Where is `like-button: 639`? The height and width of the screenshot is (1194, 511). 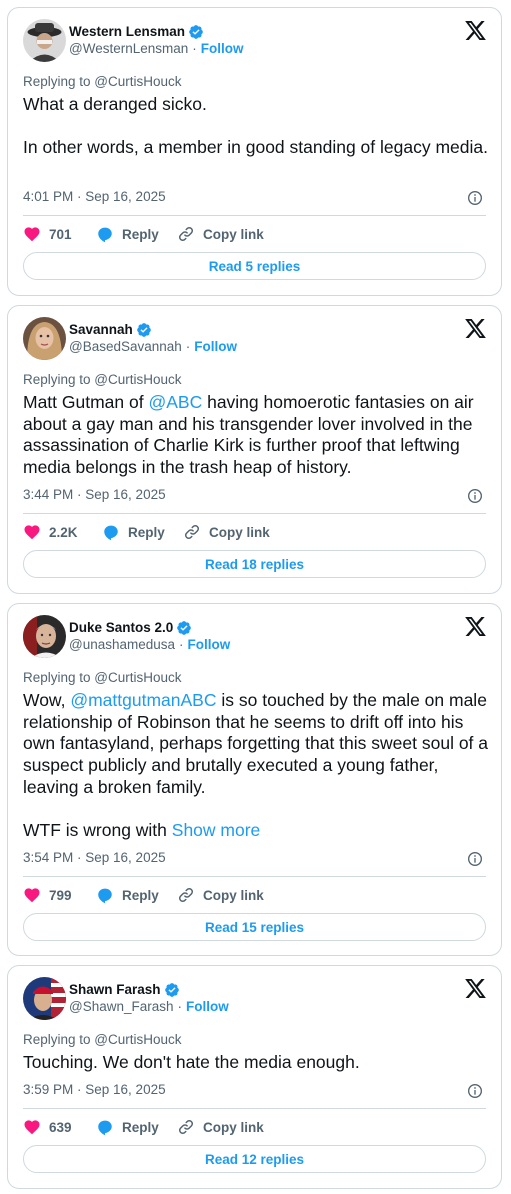
like-button: 639 is located at coordinates (59, 1127).